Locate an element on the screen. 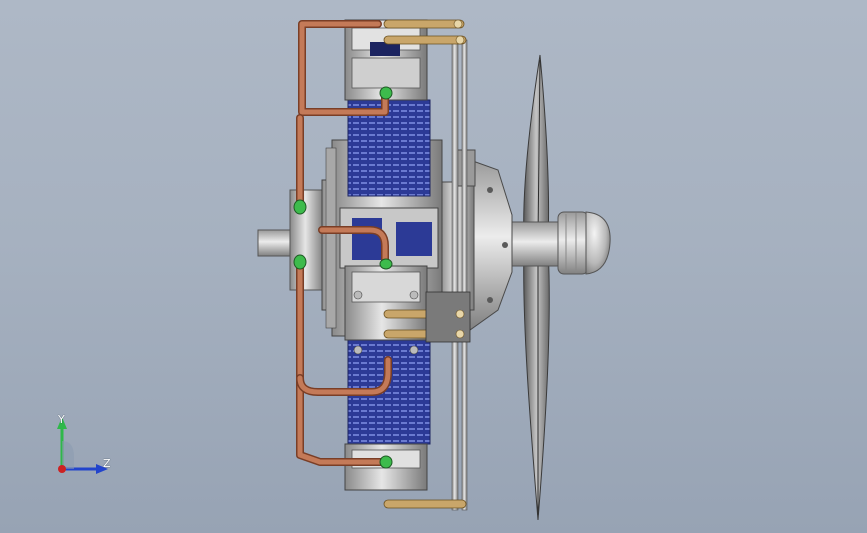 This screenshot has height=533, width=867. output-shaft is located at coordinates (291, 240).